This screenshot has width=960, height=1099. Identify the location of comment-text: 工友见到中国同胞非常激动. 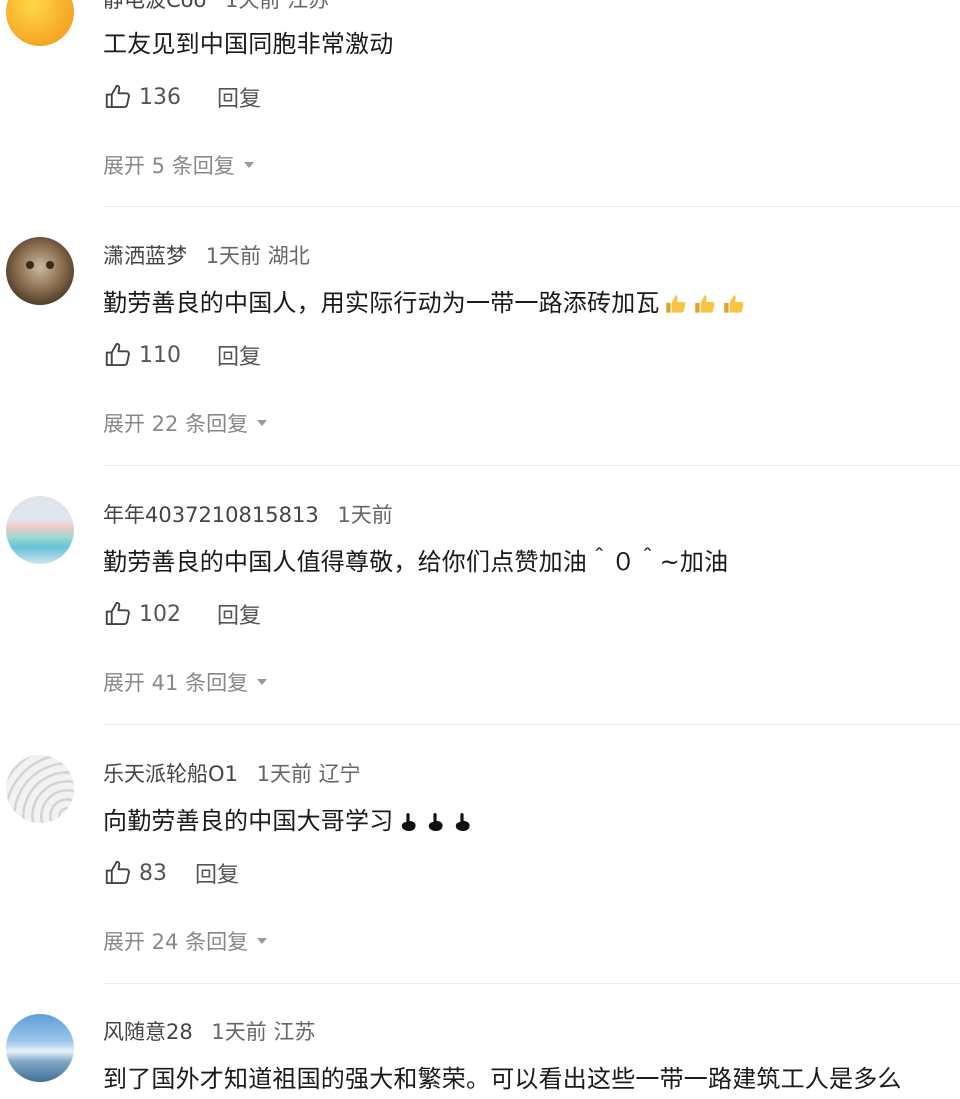
(248, 44).